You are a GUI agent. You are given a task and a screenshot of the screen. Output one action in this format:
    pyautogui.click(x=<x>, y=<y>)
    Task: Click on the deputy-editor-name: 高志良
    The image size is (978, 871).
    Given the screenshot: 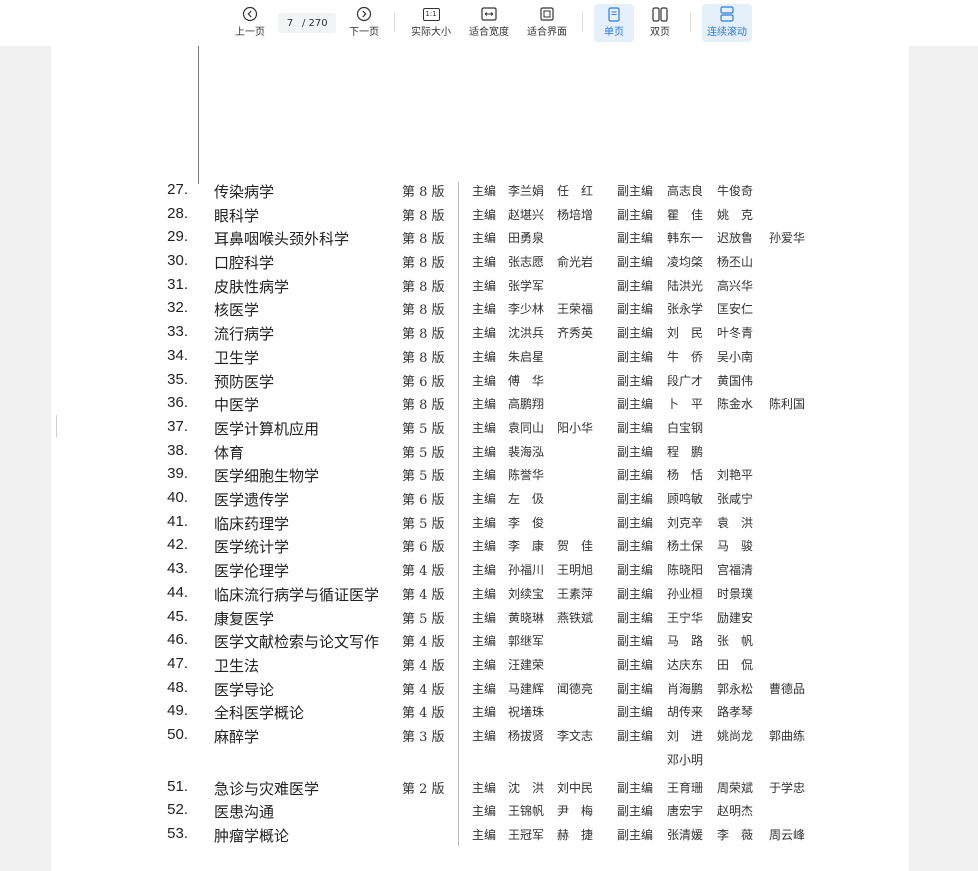 What is the action you would take?
    pyautogui.click(x=685, y=191)
    